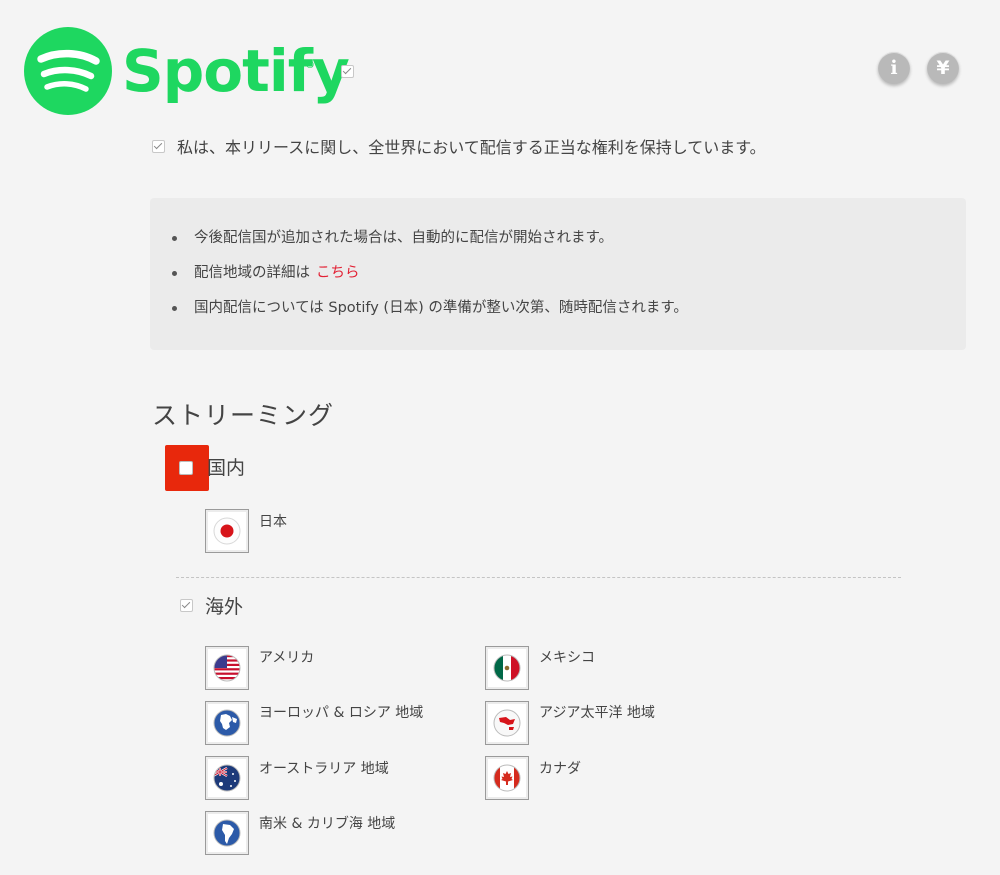 Image resolution: width=1000 pixels, height=875 pixels. I want to click on info-icon: i, so click(894, 68).